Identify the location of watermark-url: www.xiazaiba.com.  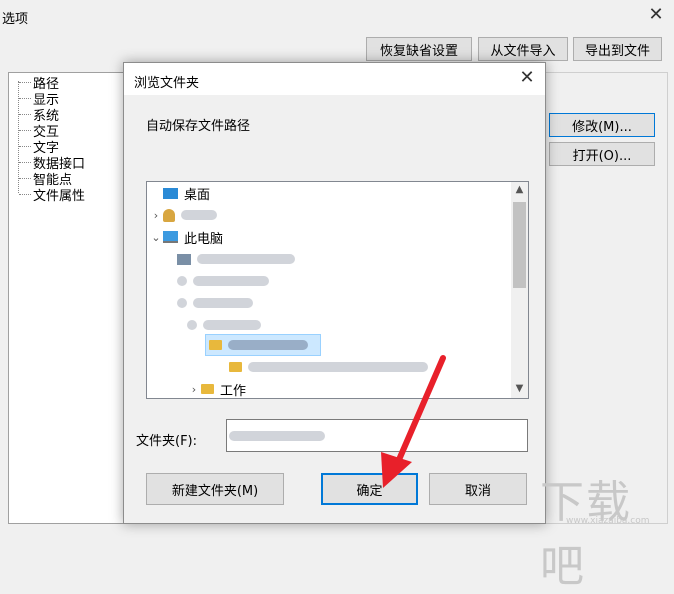
(608, 521).